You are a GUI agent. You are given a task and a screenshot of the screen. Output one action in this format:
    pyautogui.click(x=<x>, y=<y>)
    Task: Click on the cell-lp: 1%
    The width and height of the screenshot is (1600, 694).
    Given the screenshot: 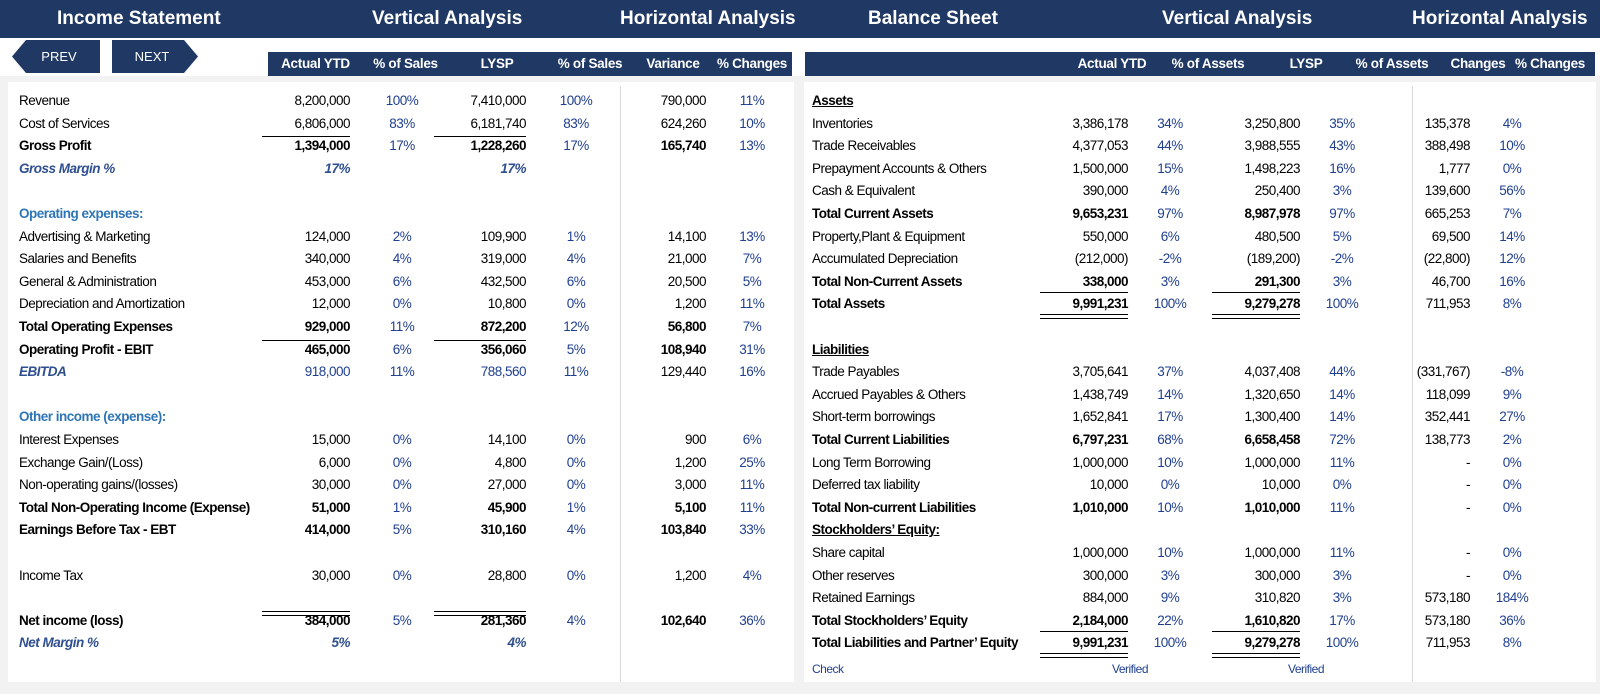 What is the action you would take?
    pyautogui.click(x=576, y=236)
    